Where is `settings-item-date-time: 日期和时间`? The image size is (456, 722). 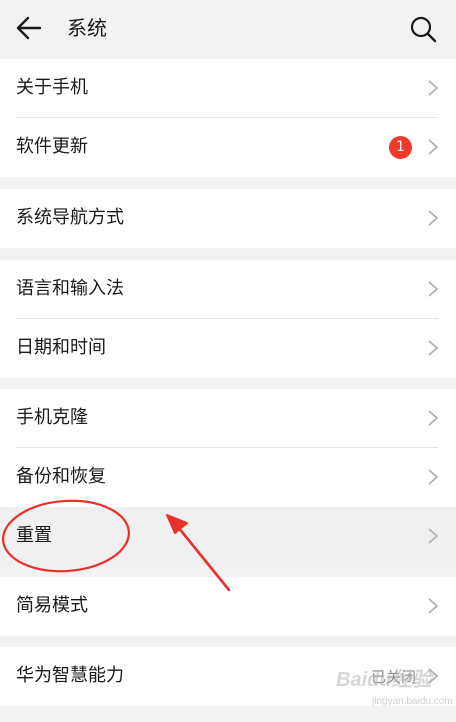
settings-item-date-time: 日期和时间 is located at coordinates (228, 348).